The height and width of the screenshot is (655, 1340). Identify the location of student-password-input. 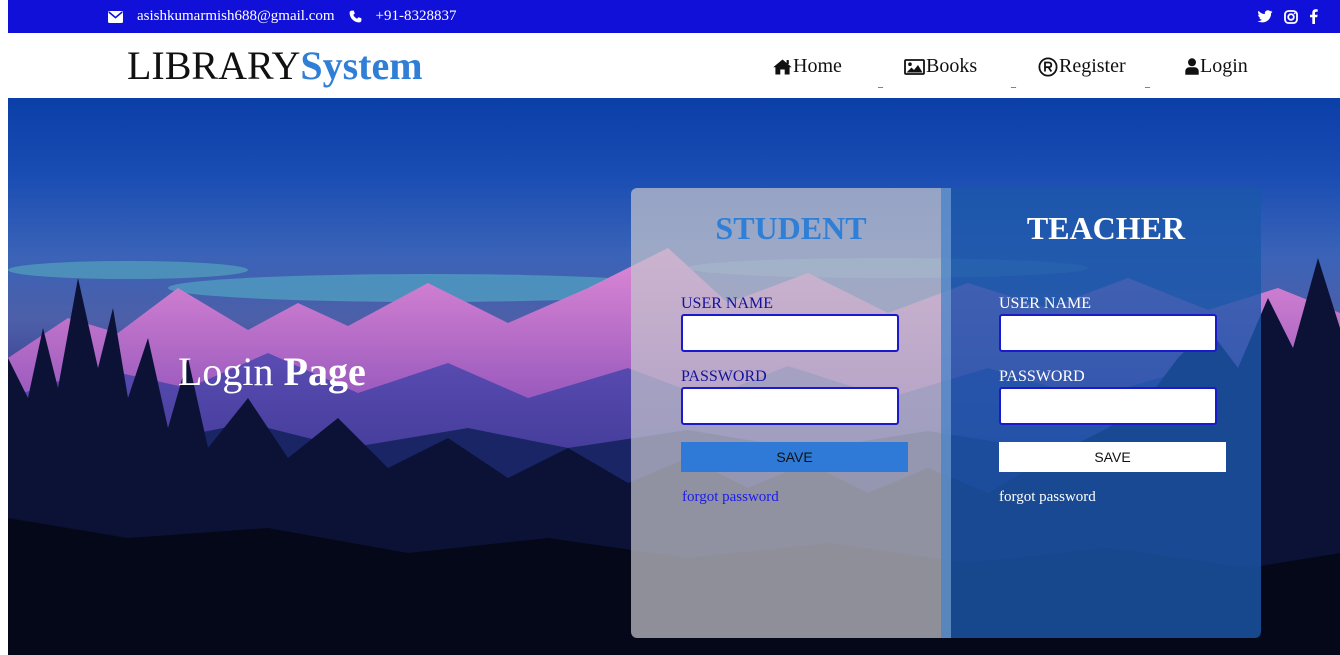
(790, 406).